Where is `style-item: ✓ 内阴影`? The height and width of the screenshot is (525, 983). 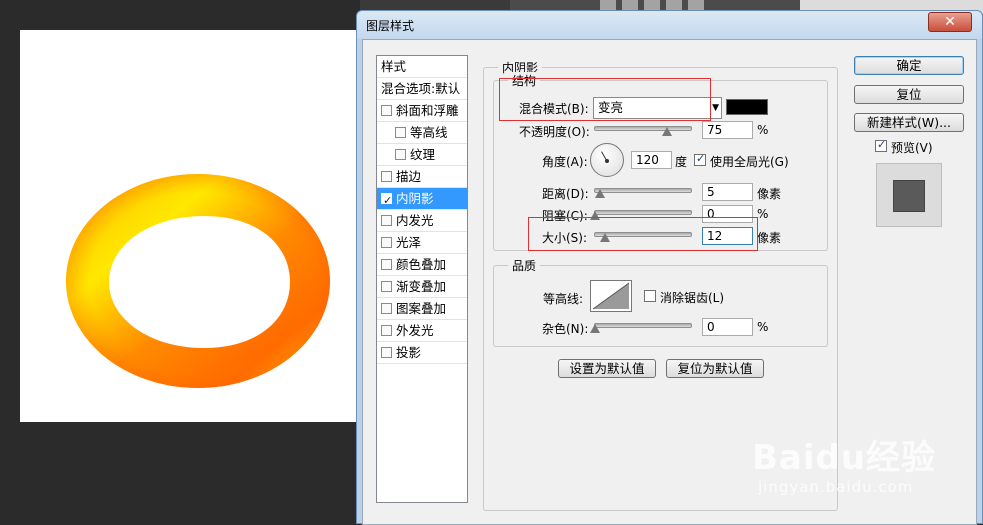
style-item: ✓ 内阴影 is located at coordinates (422, 199).